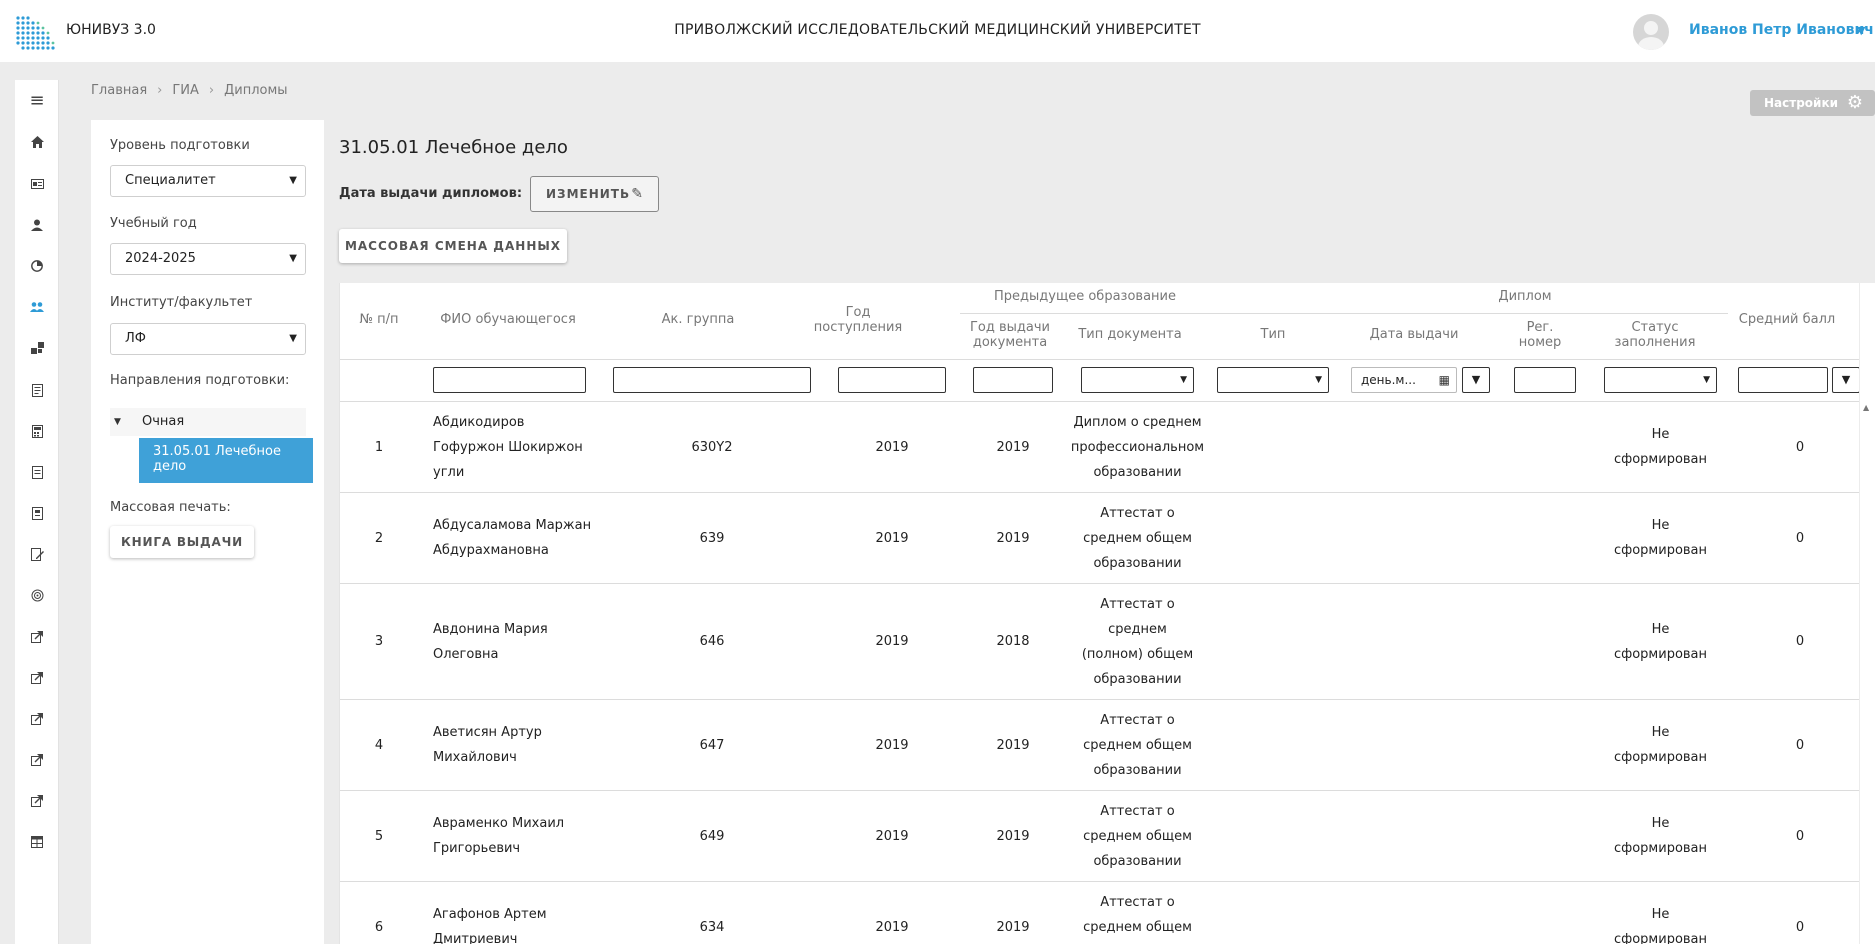  I want to click on home-icon, so click(37, 142).